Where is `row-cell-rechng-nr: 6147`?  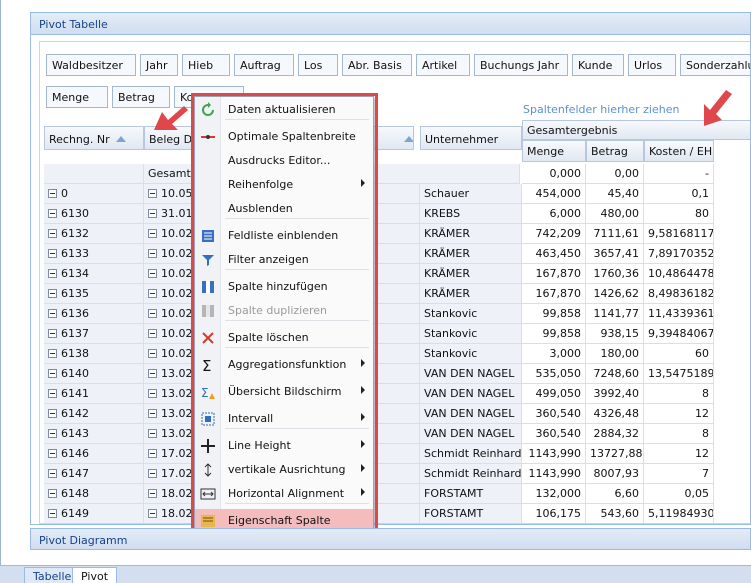
row-cell-rechng-nr: 6147 is located at coordinates (94, 474).